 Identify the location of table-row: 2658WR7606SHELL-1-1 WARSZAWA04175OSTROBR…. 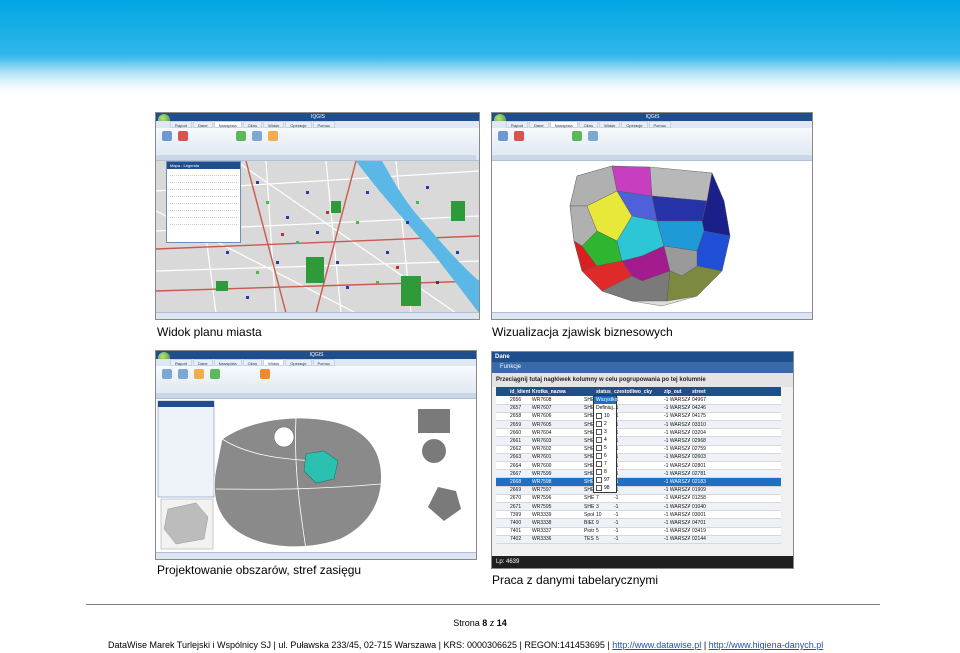
(638, 417).